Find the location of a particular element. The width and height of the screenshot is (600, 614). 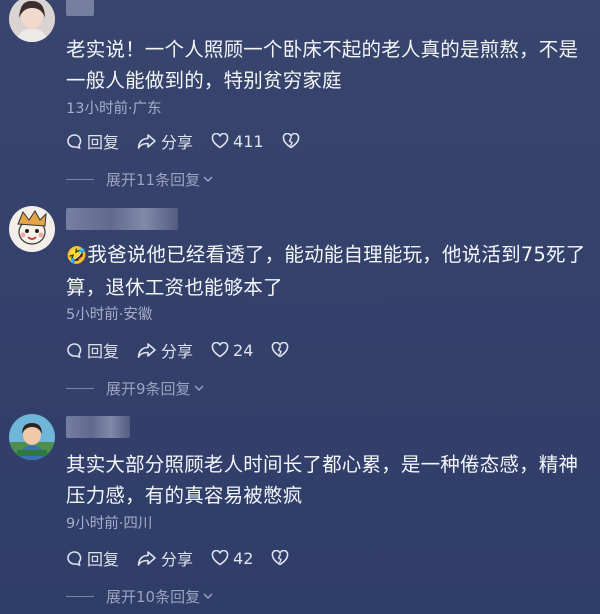

like-count: 42 is located at coordinates (243, 558).